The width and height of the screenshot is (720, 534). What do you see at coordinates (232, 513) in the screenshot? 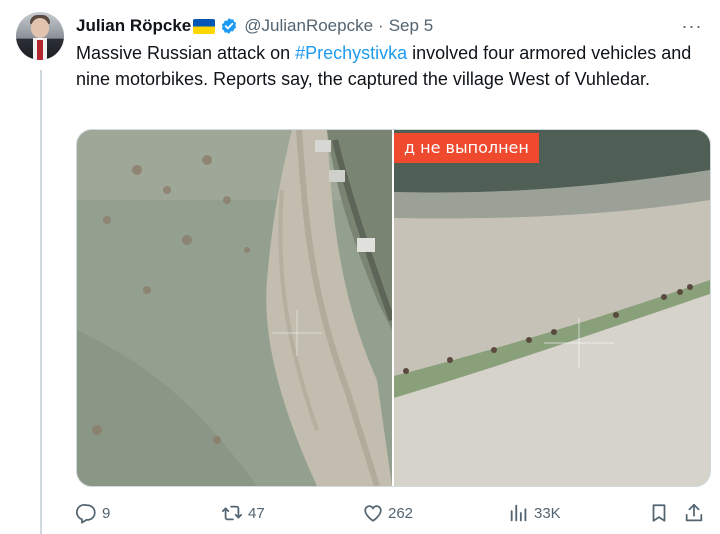
I see `repost-icon` at bounding box center [232, 513].